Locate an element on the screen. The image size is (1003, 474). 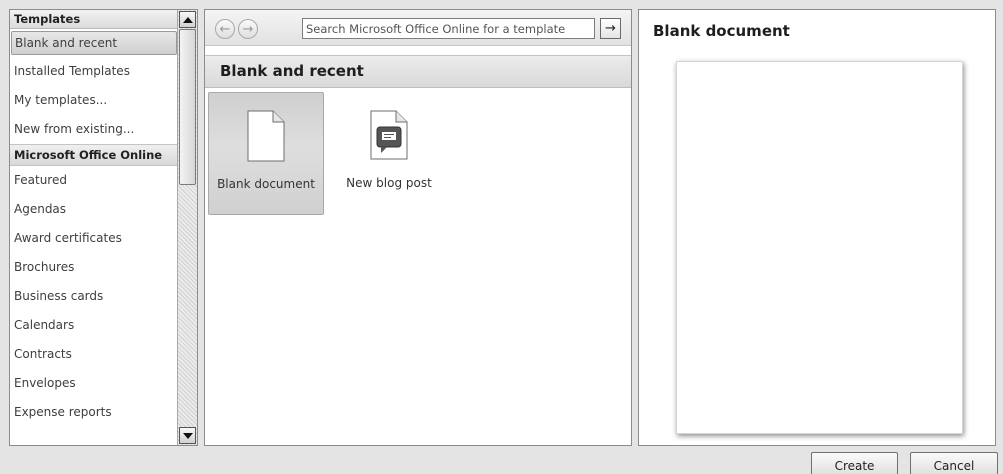
forward-arrow-icon: → is located at coordinates (248, 29).